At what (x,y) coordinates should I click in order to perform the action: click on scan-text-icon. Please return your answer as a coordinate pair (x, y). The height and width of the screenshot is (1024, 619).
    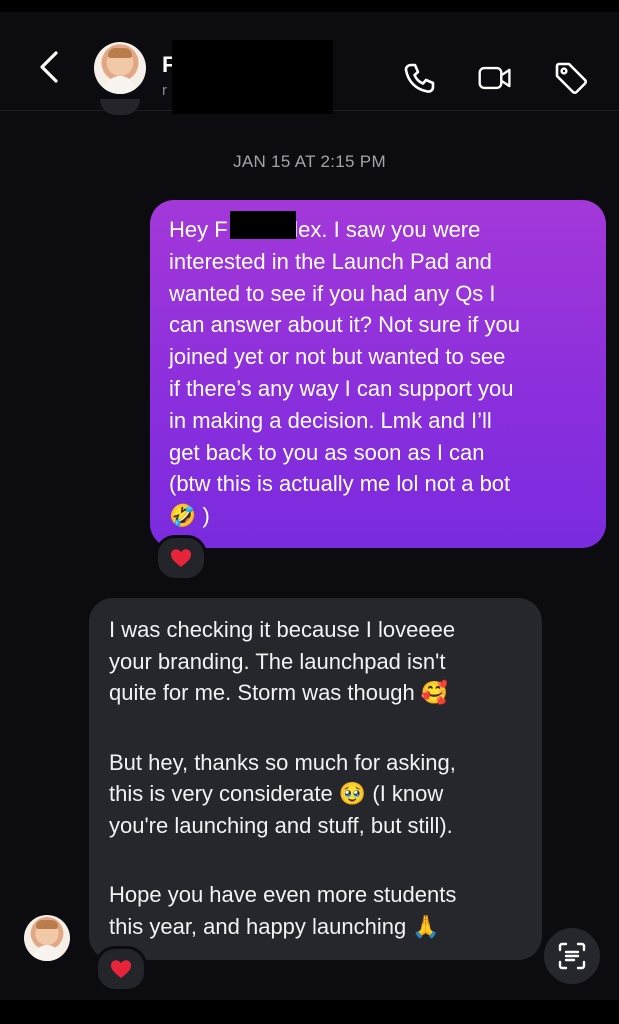
    Looking at the image, I should click on (572, 956).